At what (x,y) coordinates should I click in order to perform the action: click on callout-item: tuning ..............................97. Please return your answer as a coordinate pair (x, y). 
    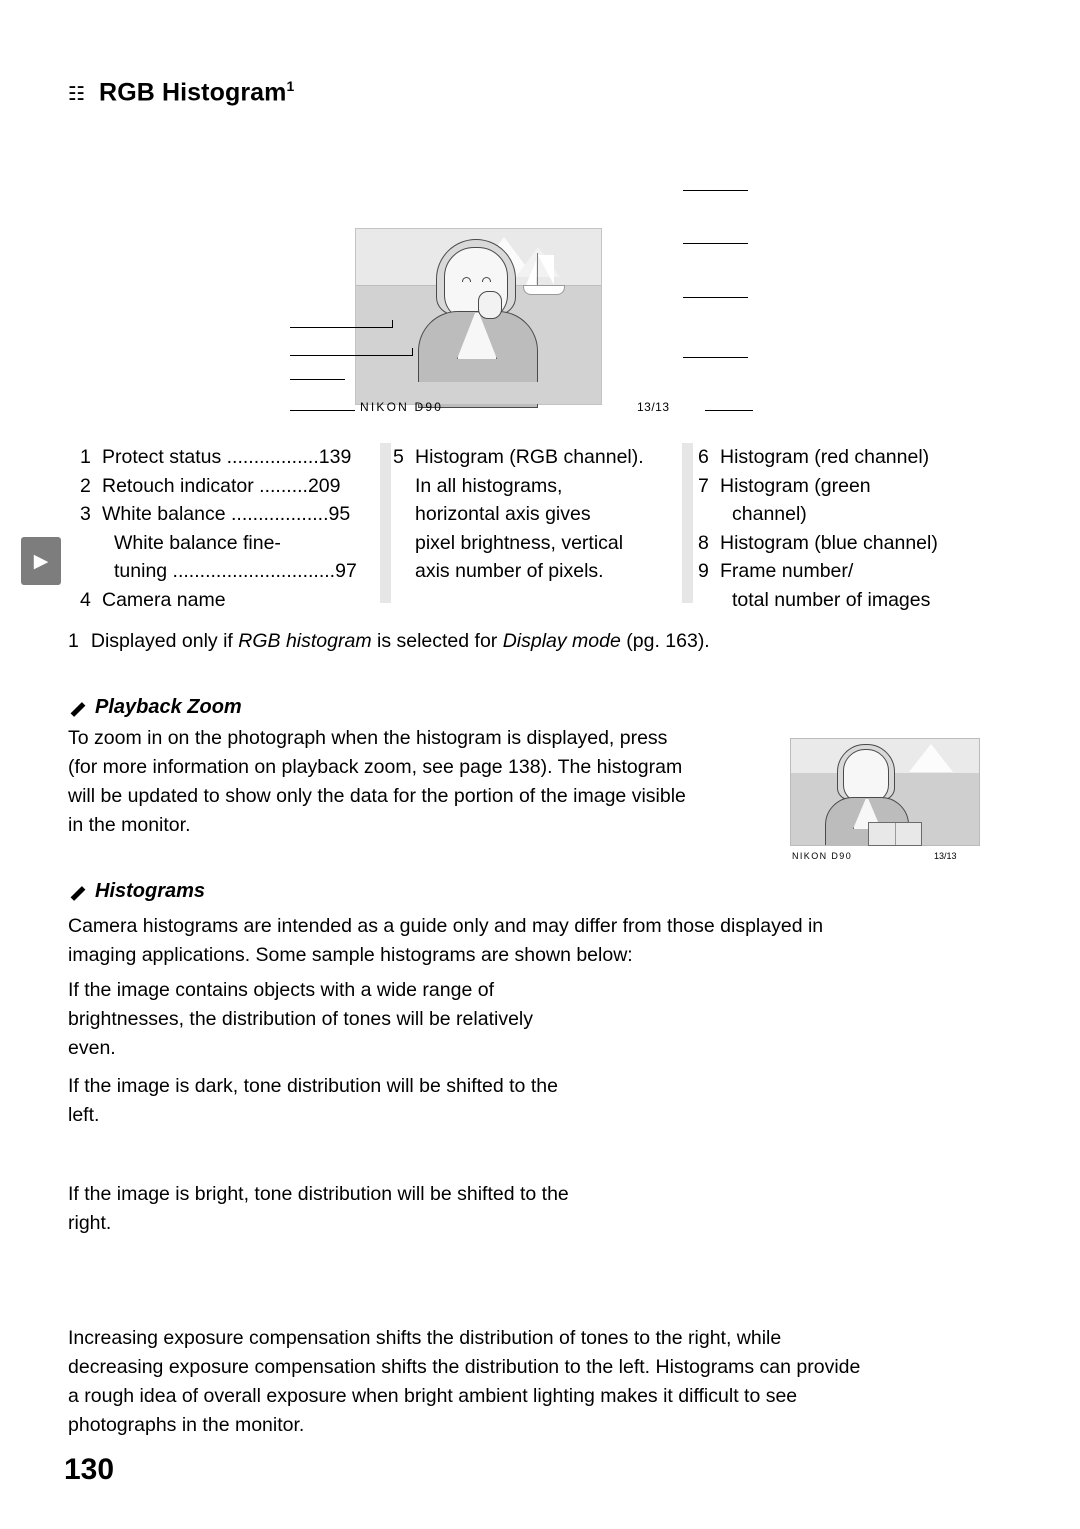
    Looking at the image, I should click on (230, 571).